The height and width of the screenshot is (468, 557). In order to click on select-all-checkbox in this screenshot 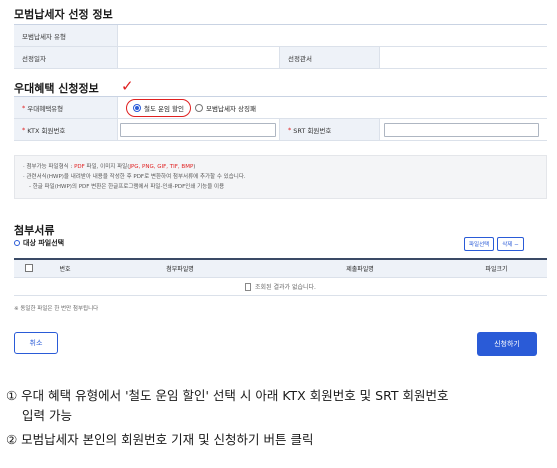, I will do `click(29, 267)`.